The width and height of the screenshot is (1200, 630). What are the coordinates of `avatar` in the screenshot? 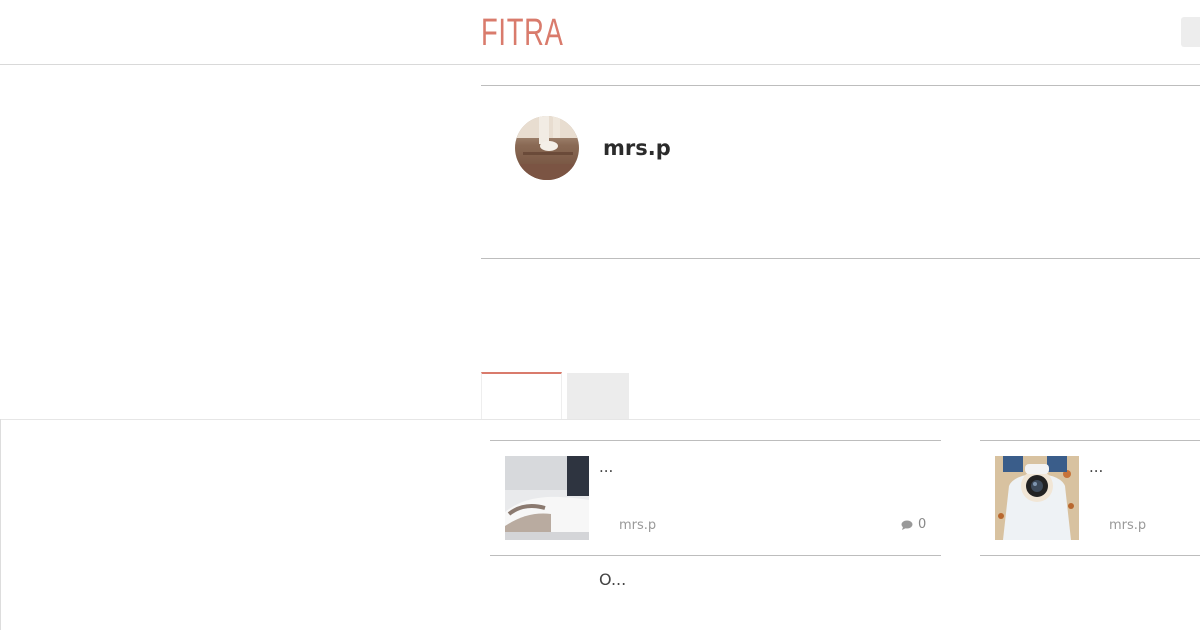 It's located at (547, 148).